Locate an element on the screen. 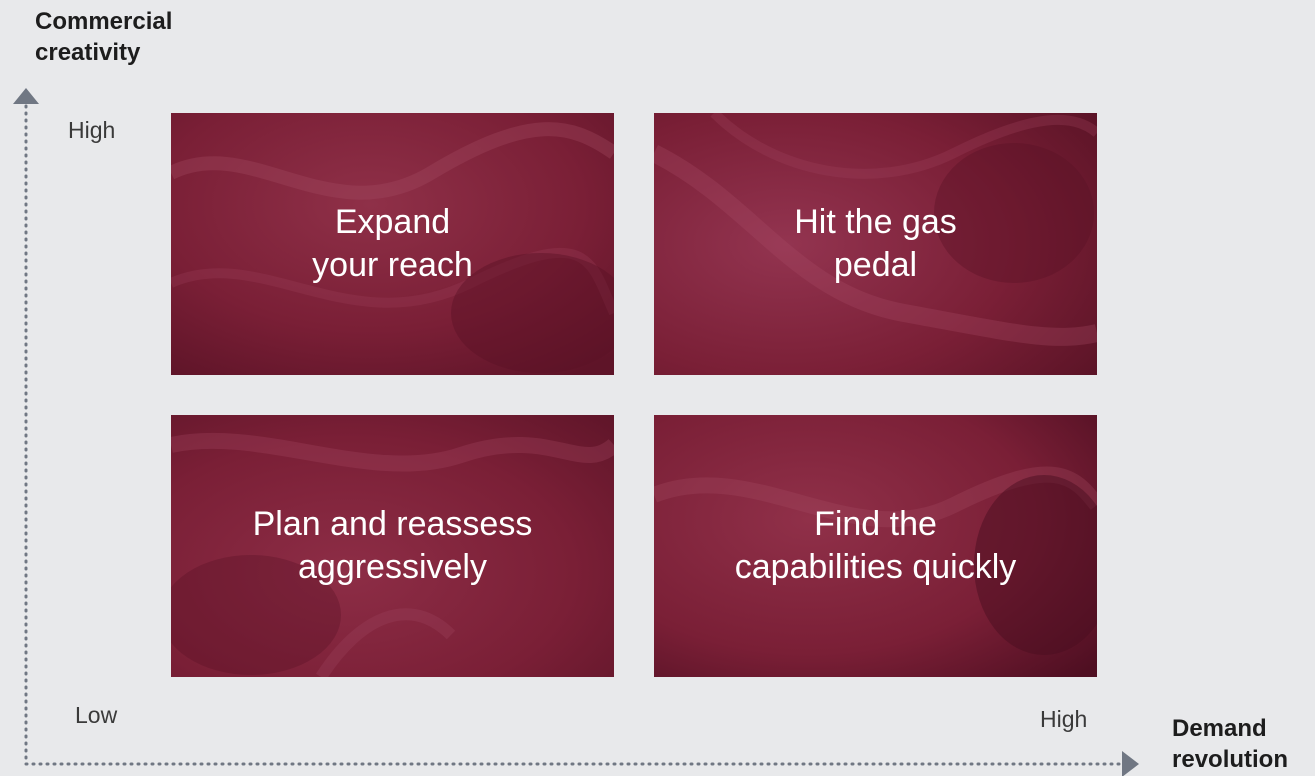  quadrant-bottom-left: Plan and reassess aggressively is located at coordinates (392, 546).